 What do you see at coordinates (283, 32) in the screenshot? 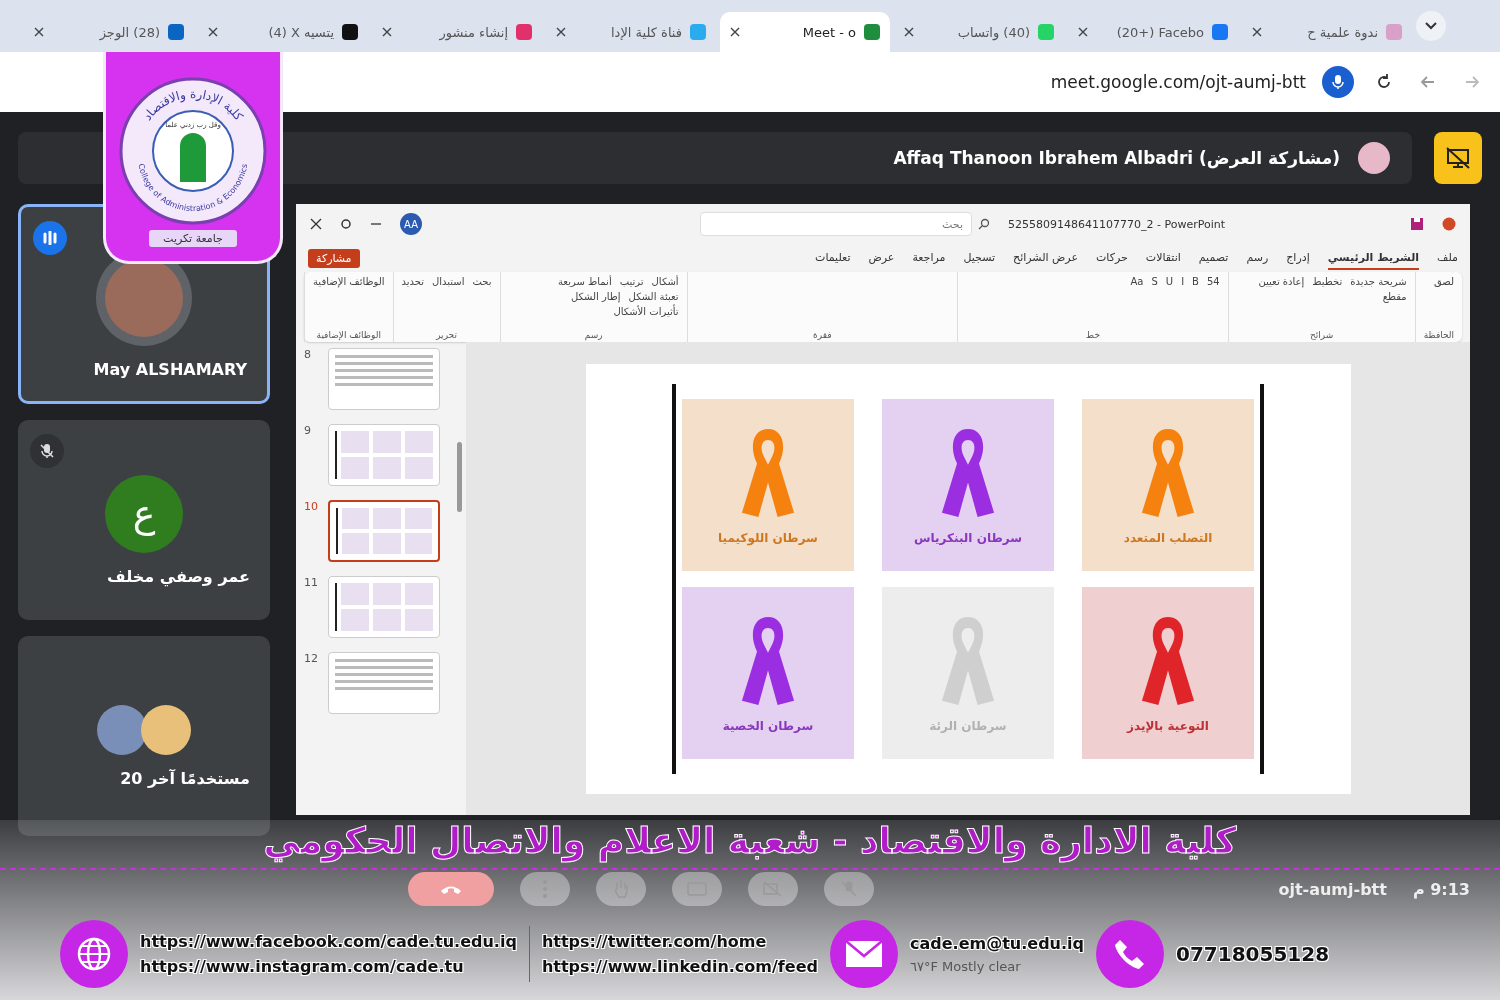
I see `browser-tab: (4) X يتسيه` at bounding box center [283, 32].